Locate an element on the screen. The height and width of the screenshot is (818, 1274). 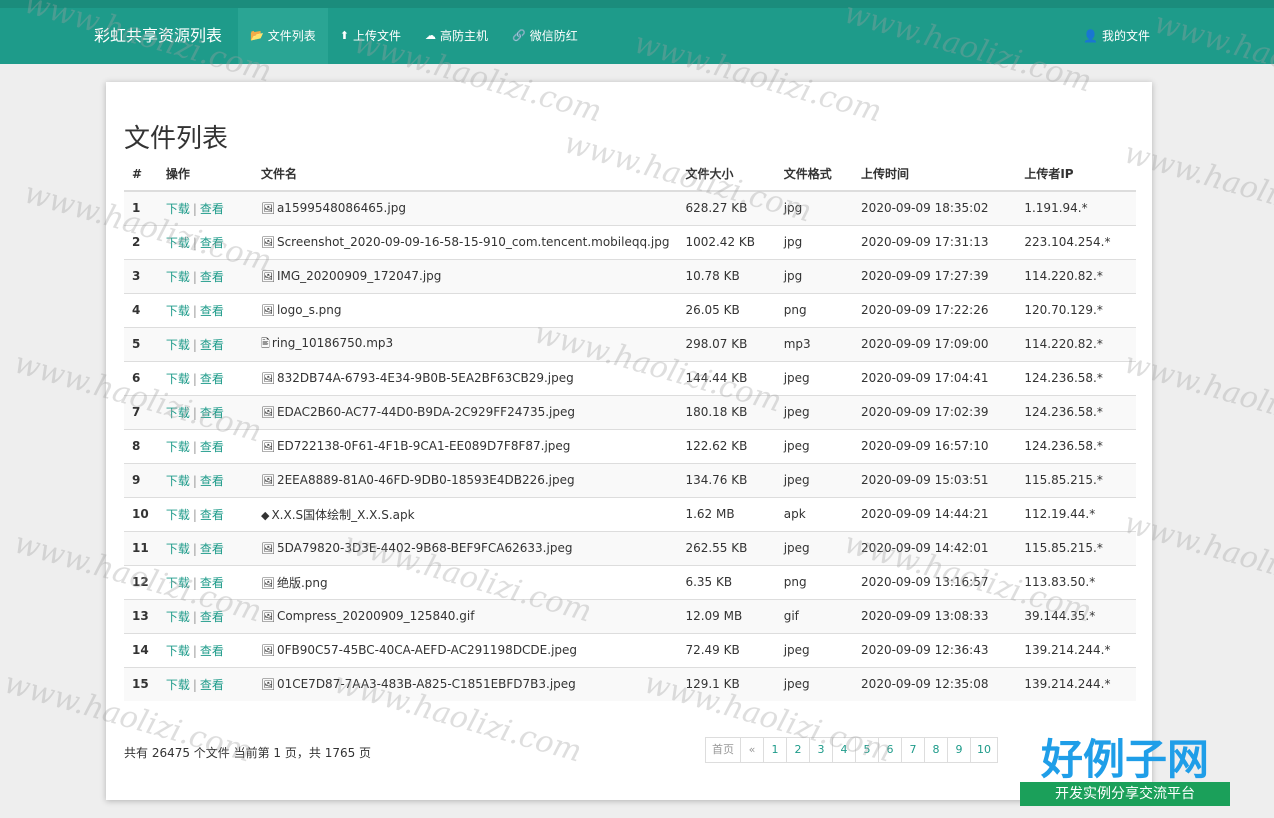
pagination: 首页 «1 2 3 4 5 6 7 8 9 10 is located at coordinates (851, 750).